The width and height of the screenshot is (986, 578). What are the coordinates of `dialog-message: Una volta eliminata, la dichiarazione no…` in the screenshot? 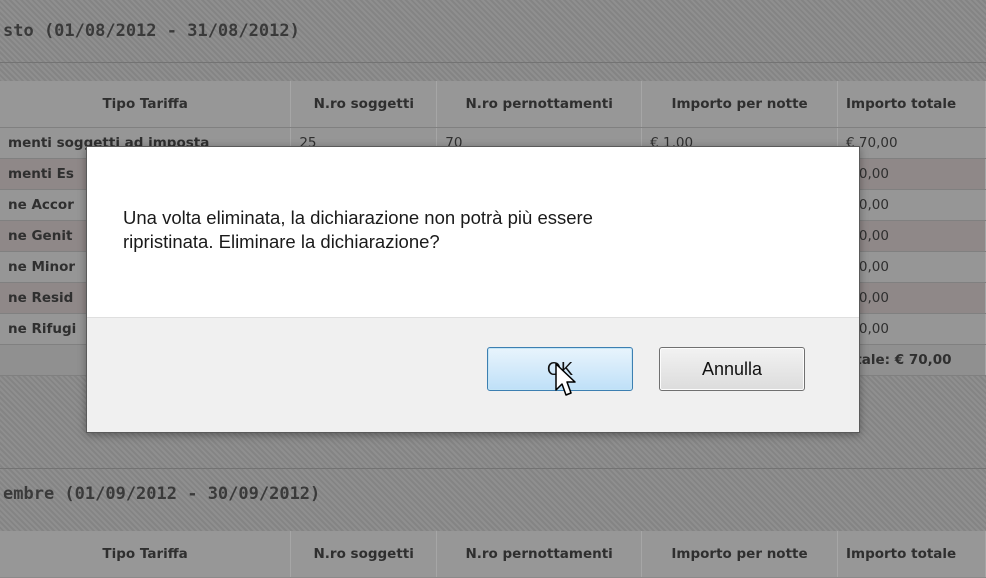 It's located at (433, 230).